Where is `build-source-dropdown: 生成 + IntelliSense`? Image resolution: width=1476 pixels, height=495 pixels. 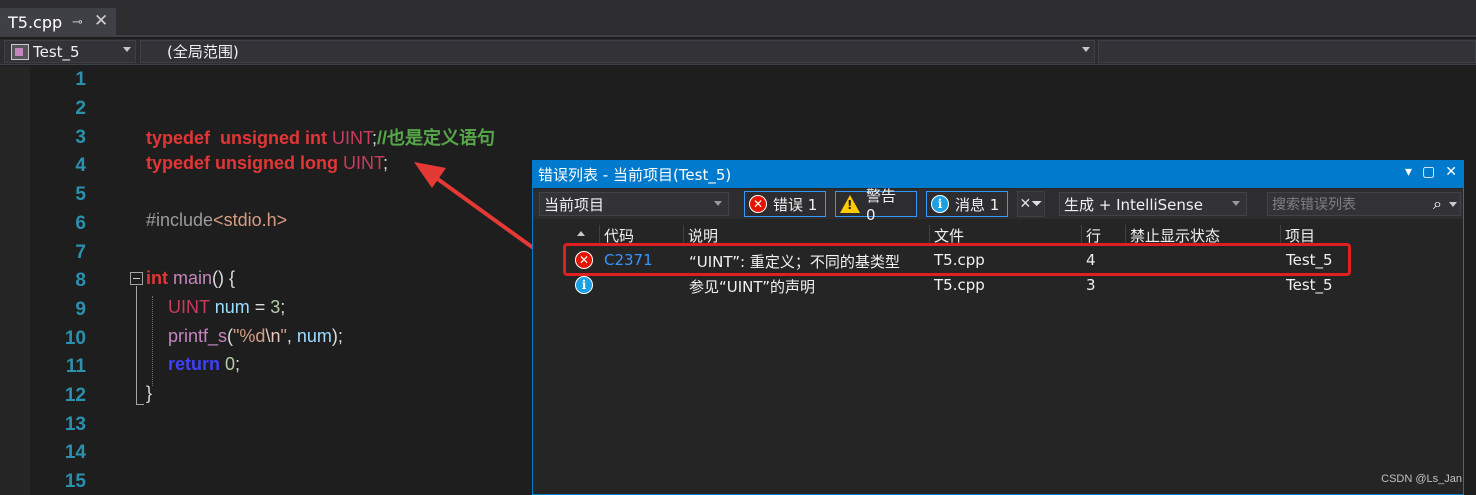
build-source-dropdown: 生成 + IntelliSense is located at coordinates (1153, 204).